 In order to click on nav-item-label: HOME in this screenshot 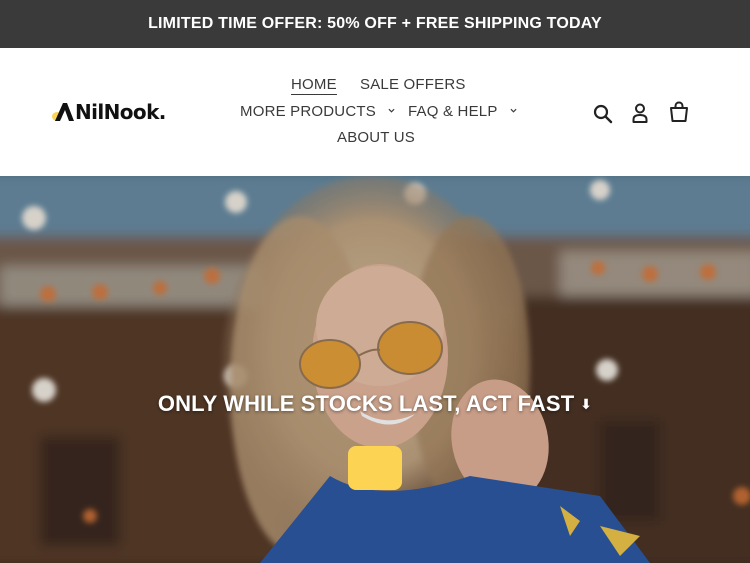, I will do `click(314, 84)`.